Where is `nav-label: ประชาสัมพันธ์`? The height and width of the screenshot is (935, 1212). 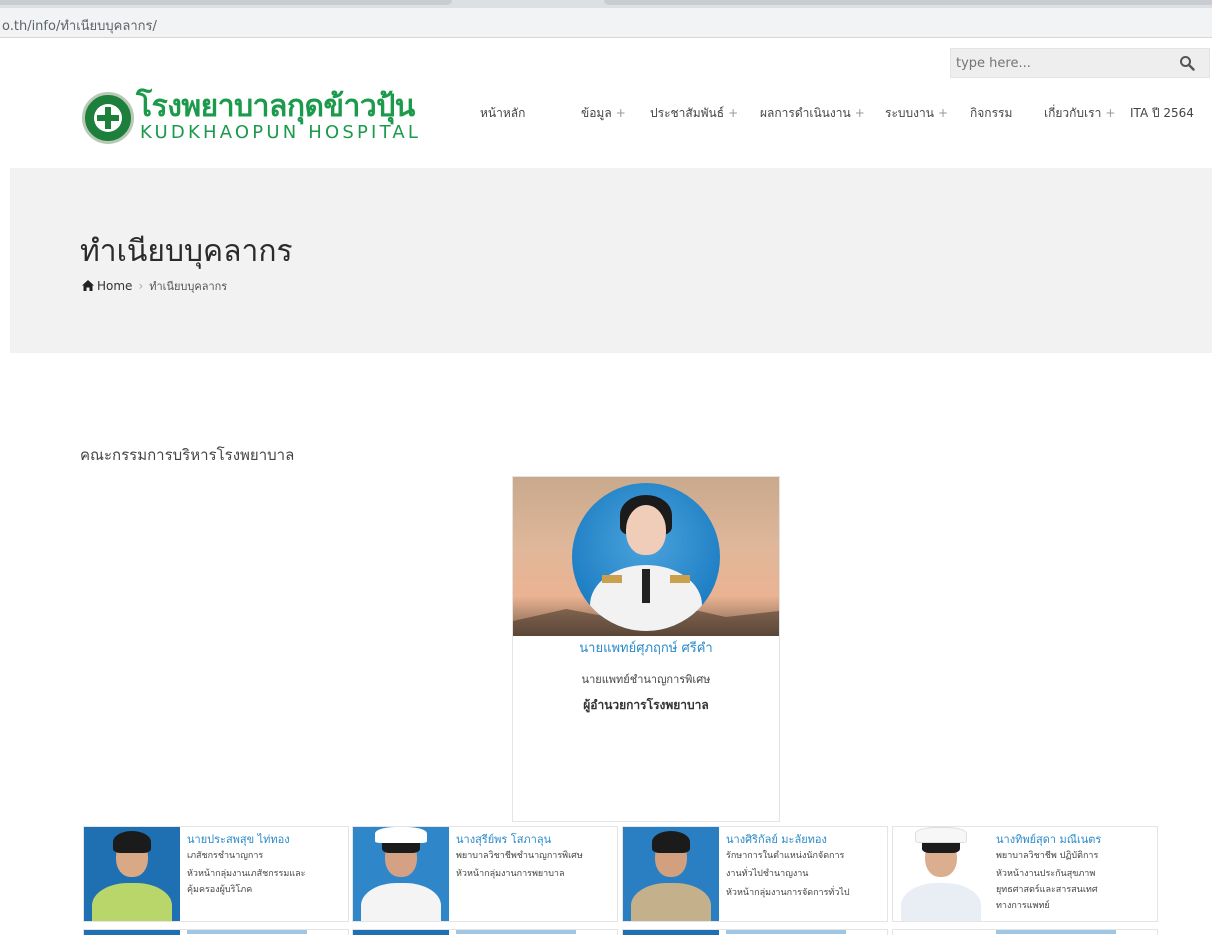 nav-label: ประชาสัมพันธ์ is located at coordinates (687, 113).